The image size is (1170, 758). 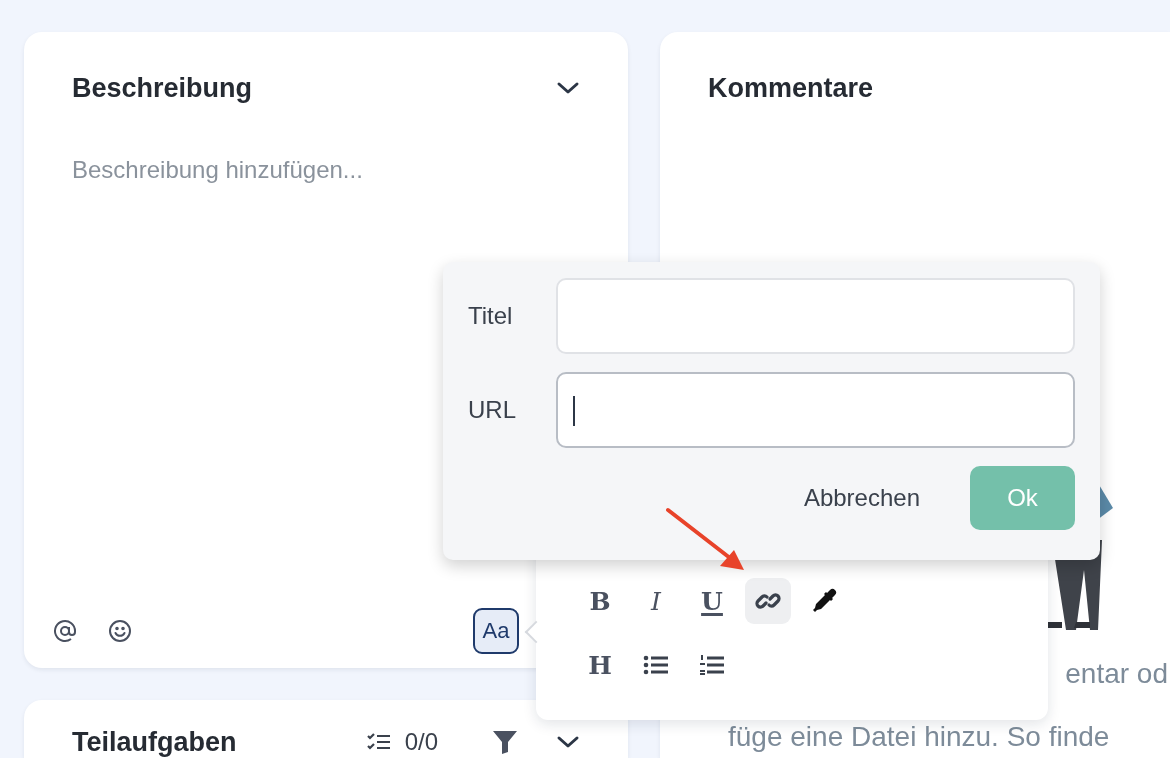 I want to click on comments-hint-text: entar od, so click(x=1116, y=674).